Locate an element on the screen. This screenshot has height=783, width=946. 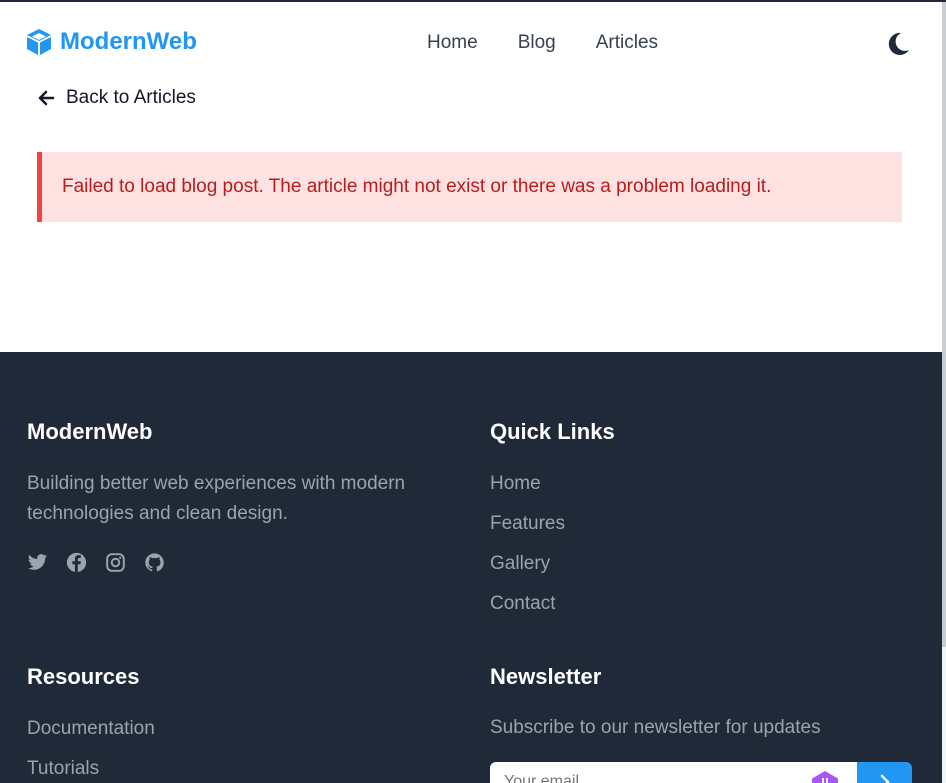
moon-icon is located at coordinates (898, 43).